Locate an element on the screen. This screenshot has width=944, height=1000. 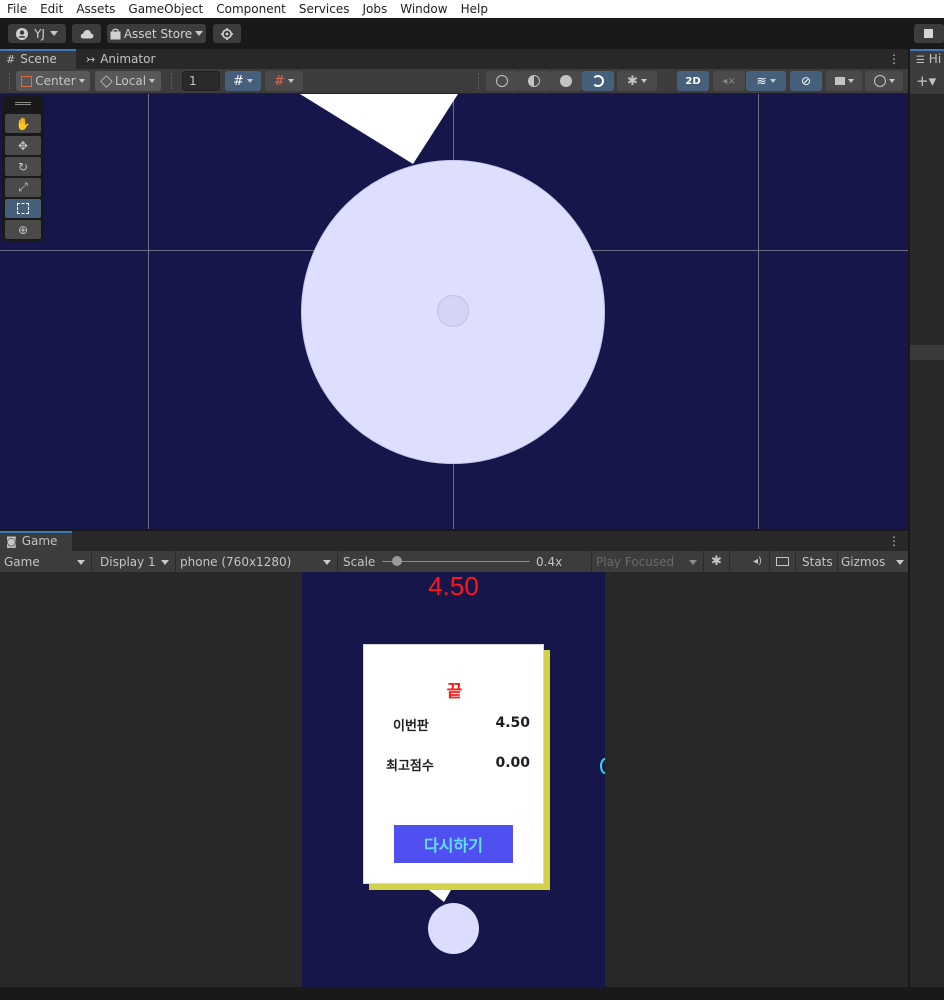
circle-pivot-handle is located at coordinates (453, 311).